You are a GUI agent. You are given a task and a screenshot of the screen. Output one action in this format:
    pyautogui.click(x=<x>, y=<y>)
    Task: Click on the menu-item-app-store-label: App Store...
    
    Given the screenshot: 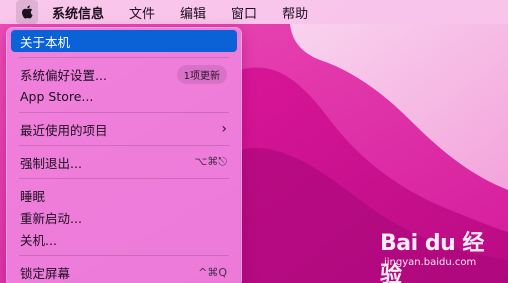 What is the action you would take?
    pyautogui.click(x=57, y=96)
    